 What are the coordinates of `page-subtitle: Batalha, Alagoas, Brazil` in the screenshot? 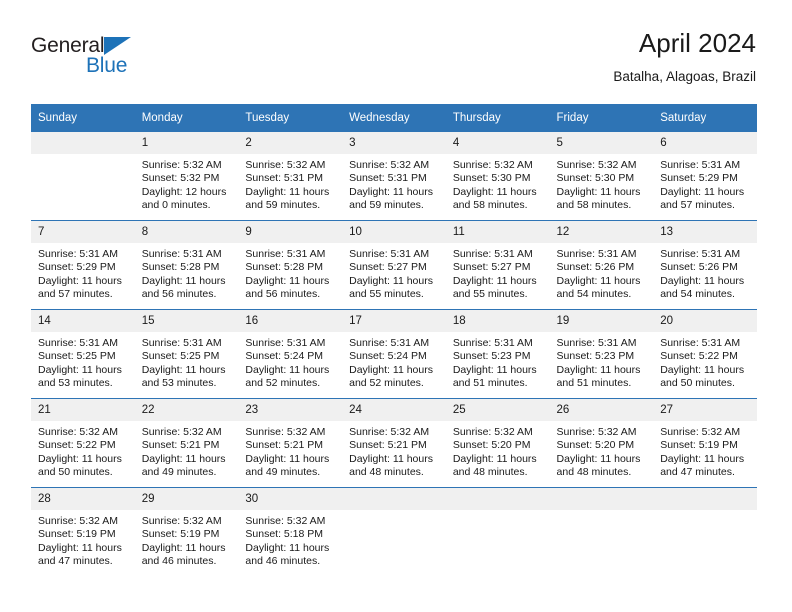 It's located at (684, 76).